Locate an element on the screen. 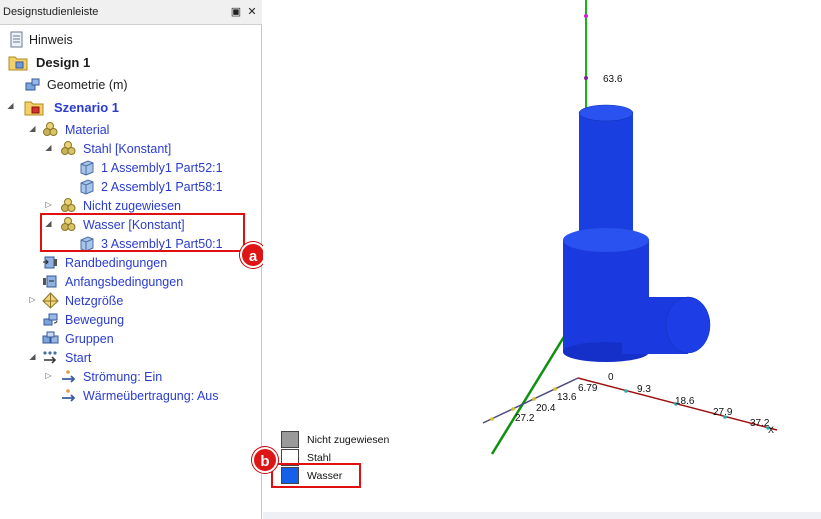  panel-header: Designstudienleiste ▣ ✕ is located at coordinates (131, 12).